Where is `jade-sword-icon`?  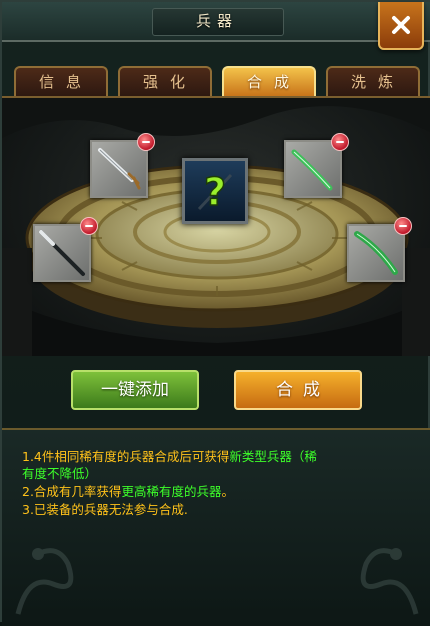
jade-sword-icon is located at coordinates (312, 170).